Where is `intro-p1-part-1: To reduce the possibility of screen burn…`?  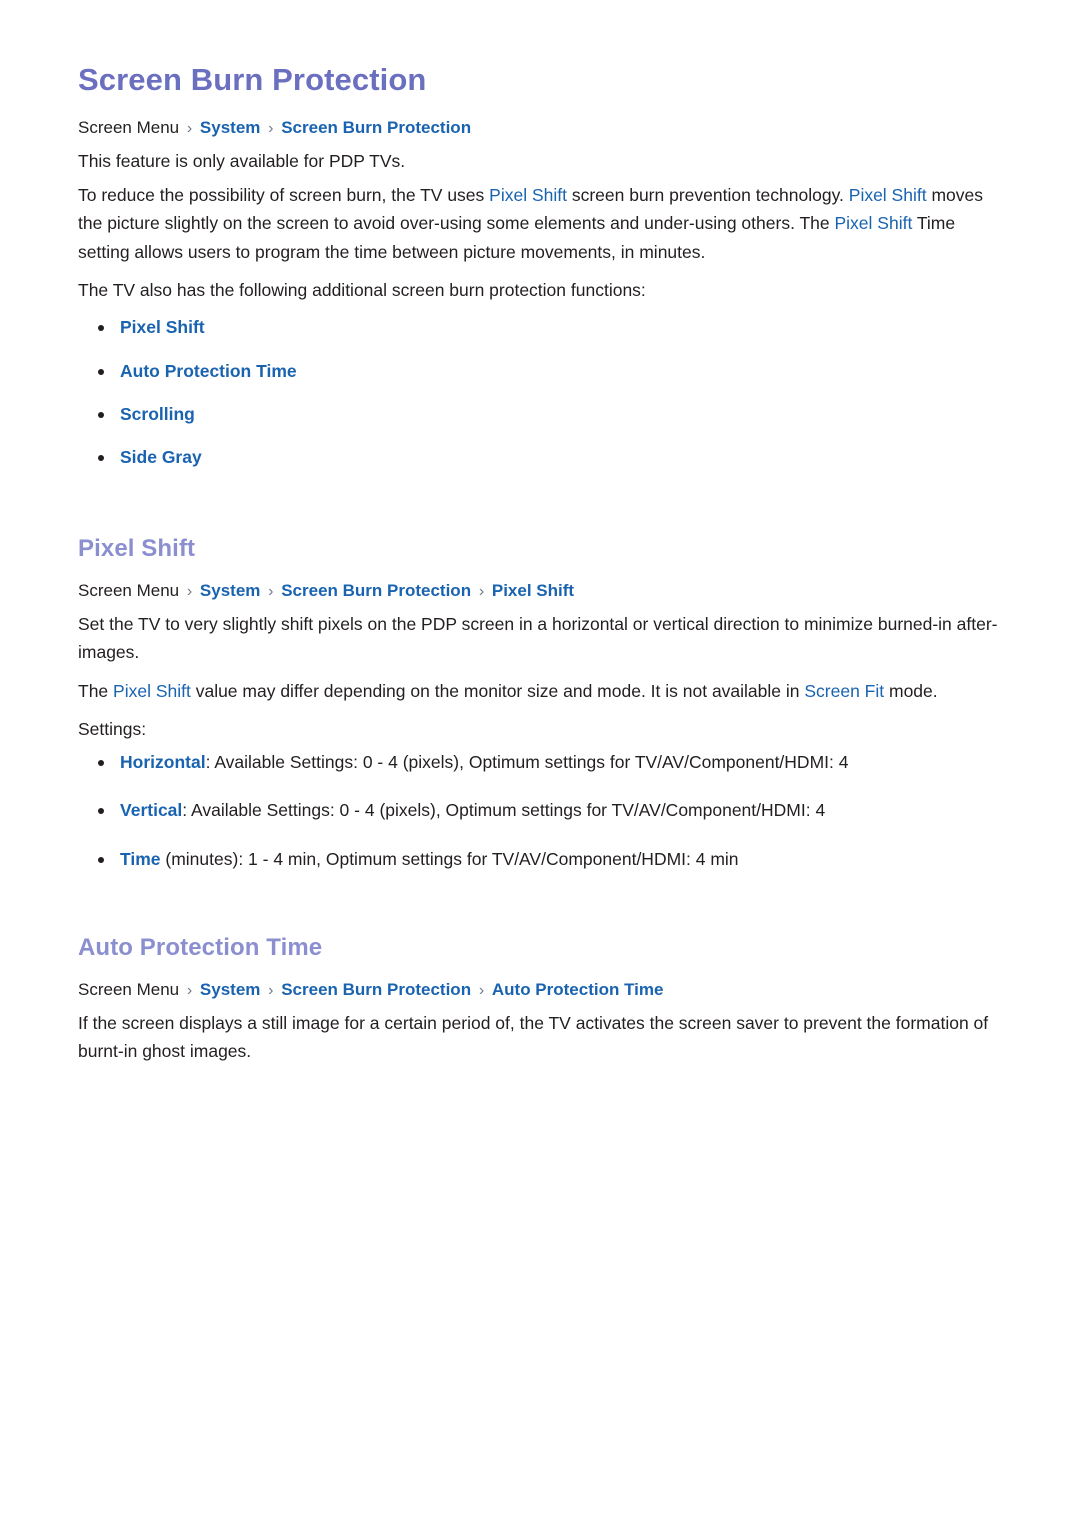 intro-p1-part-1: To reduce the possibility of screen burn… is located at coordinates (284, 194).